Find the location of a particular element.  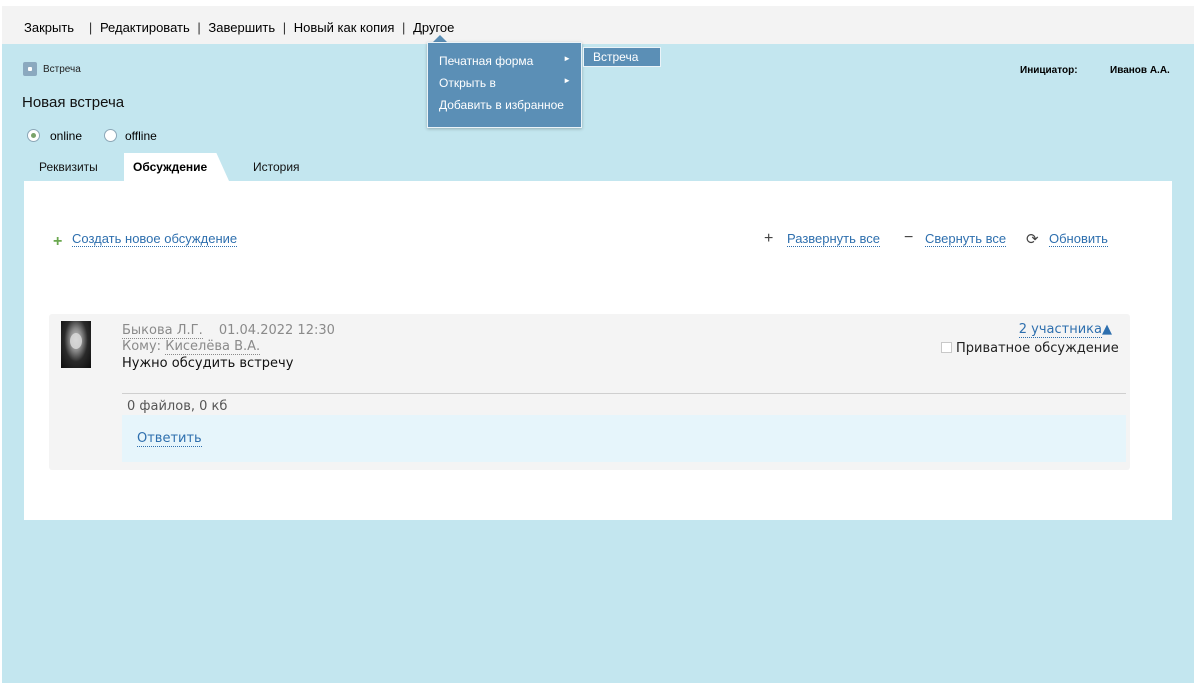

tab-discussion: Обсуждение is located at coordinates (170, 167).